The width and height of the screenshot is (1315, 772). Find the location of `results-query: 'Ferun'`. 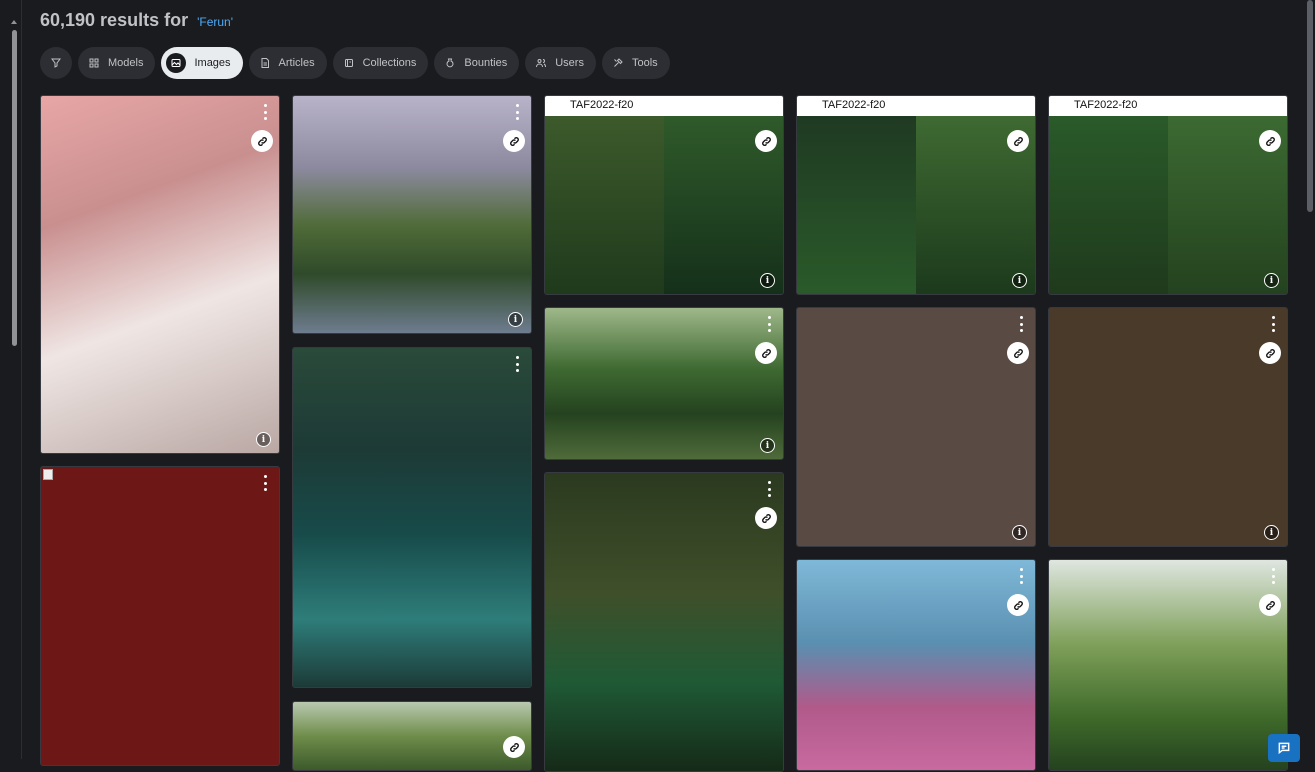

results-query: 'Ferun' is located at coordinates (215, 22).